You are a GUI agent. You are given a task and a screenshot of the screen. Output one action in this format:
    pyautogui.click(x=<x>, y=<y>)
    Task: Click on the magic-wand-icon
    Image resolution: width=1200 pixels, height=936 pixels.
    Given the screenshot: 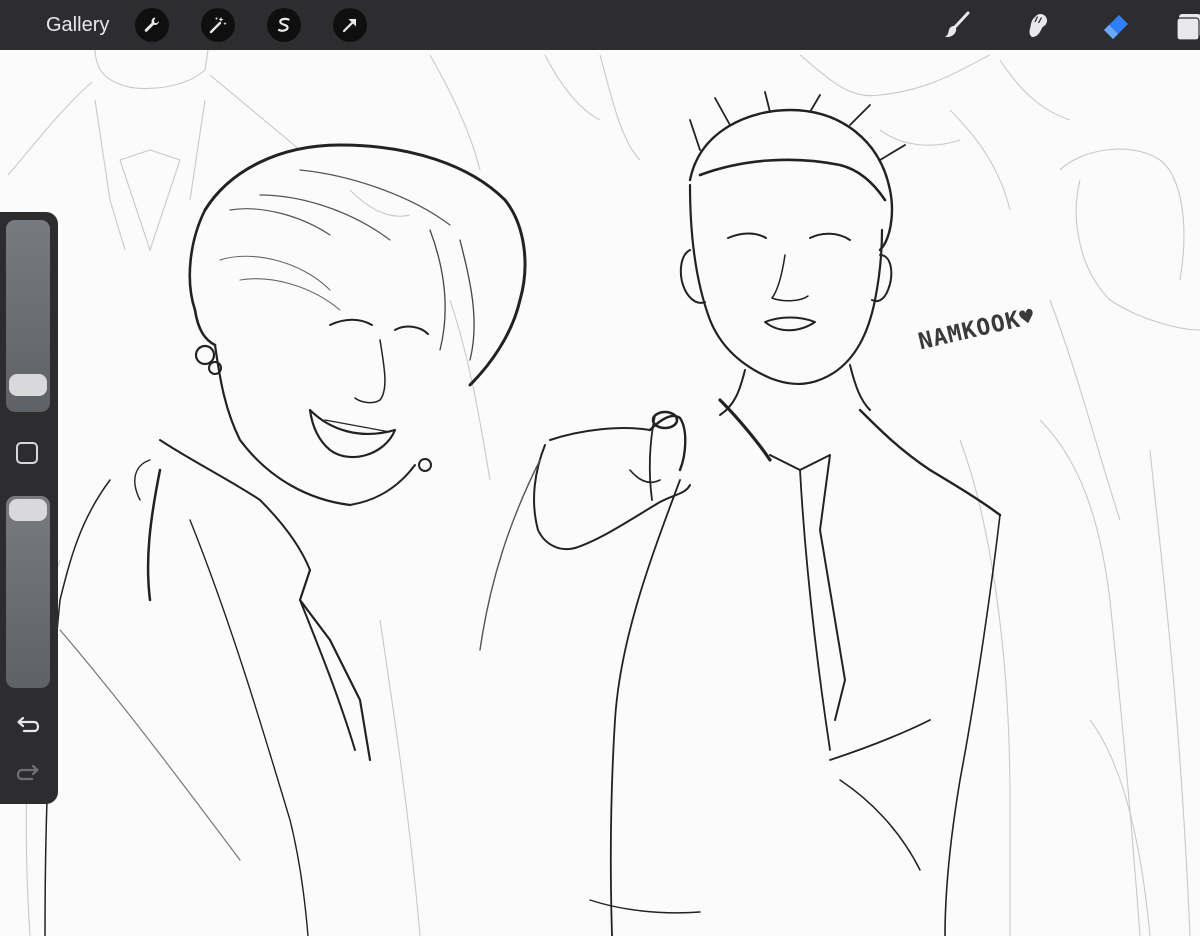 What is the action you would take?
    pyautogui.click(x=218, y=25)
    